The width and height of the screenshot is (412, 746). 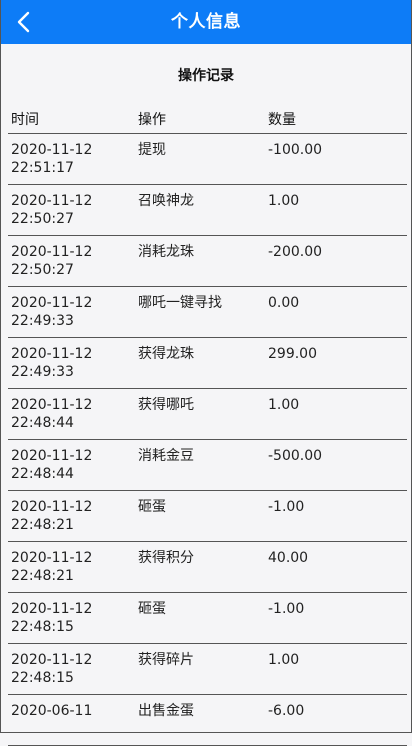 I want to click on column-header-time: 时间, so click(x=25, y=119).